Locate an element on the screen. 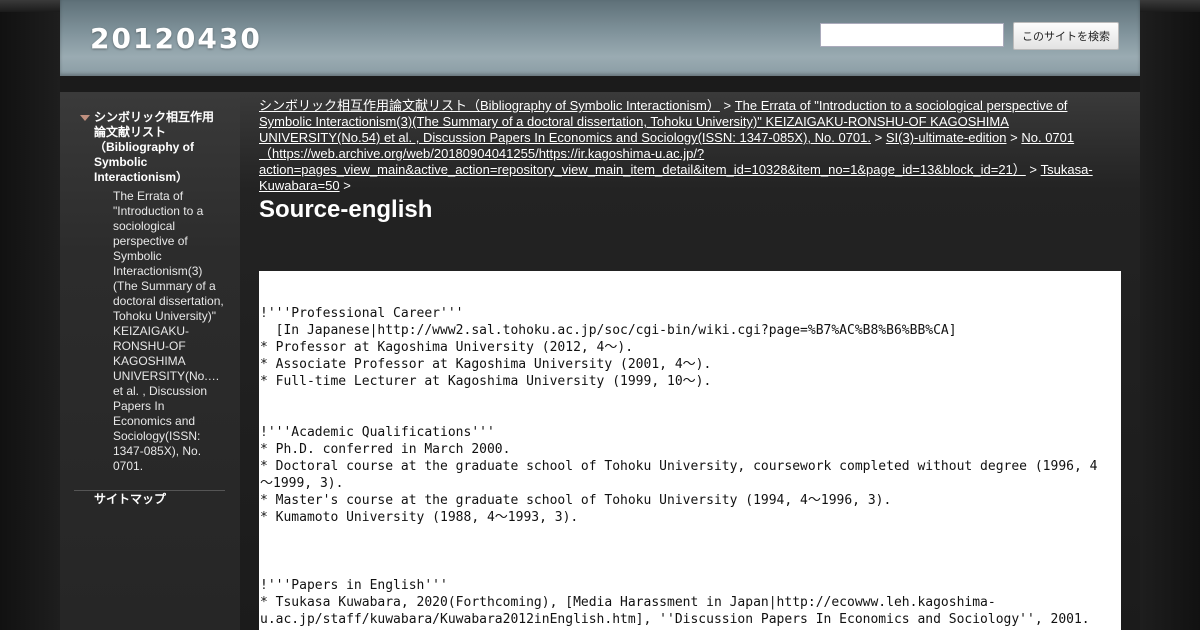  sidebar-item-sitemap: サイトマップ is located at coordinates (130, 499).